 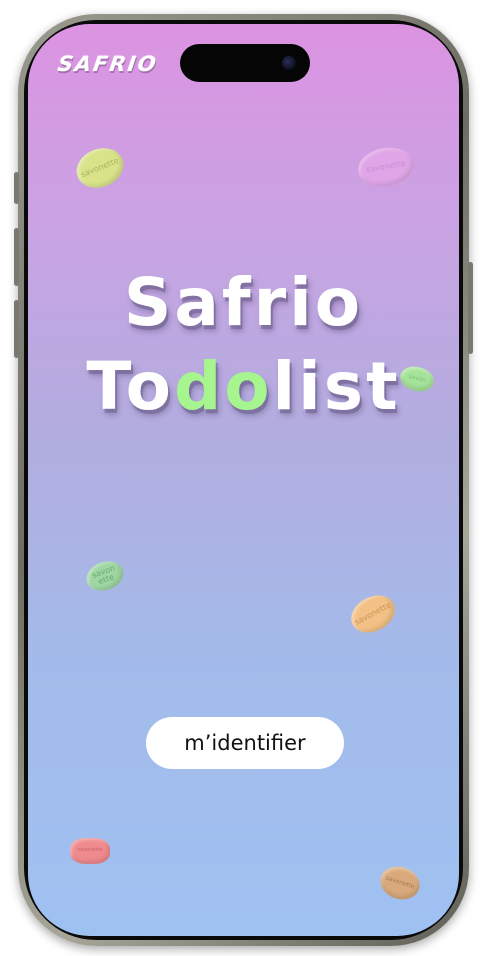 What do you see at coordinates (289, 63) in the screenshot?
I see `front-camera-icon` at bounding box center [289, 63].